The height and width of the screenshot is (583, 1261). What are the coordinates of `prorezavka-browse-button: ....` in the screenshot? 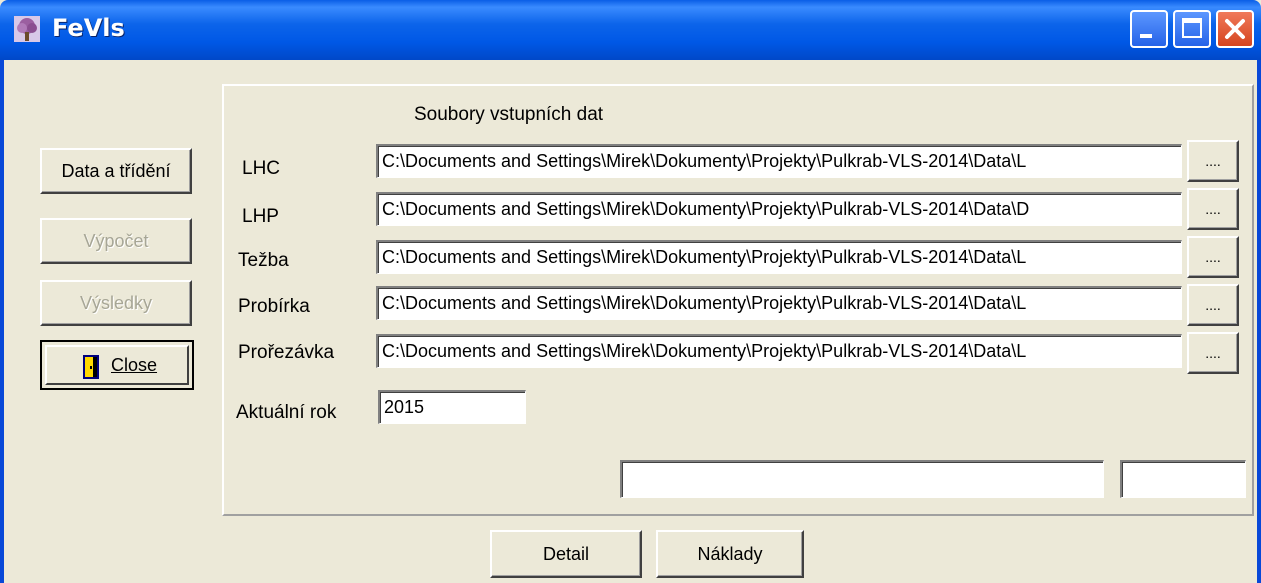 It's located at (1213, 353).